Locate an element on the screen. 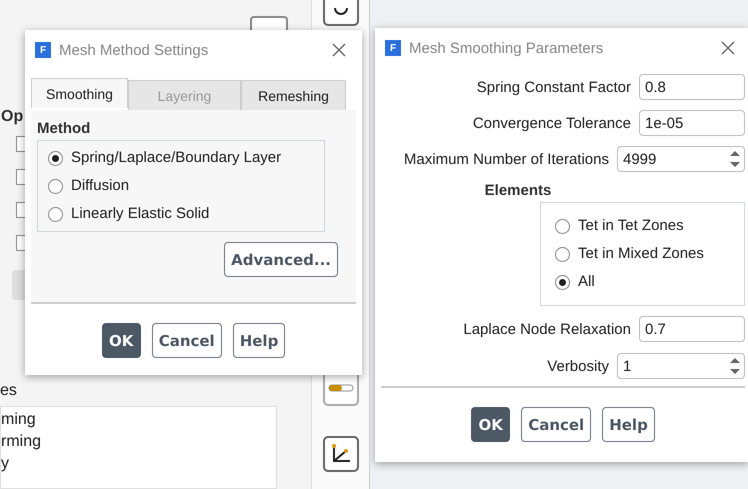 The image size is (748, 489). spinner-field: 1 is located at coordinates (681, 366).